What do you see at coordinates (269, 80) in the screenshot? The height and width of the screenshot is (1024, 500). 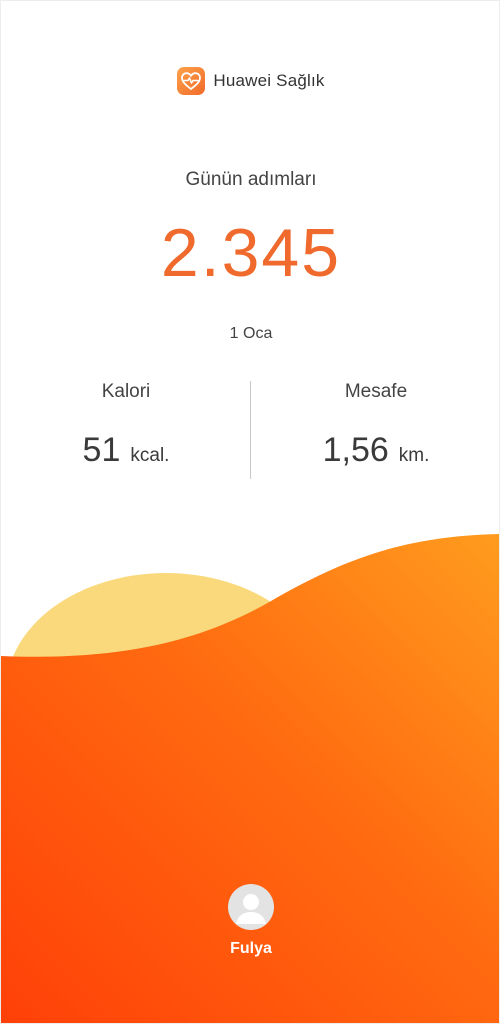 I see `app-name: Huawei Sağlık` at bounding box center [269, 80].